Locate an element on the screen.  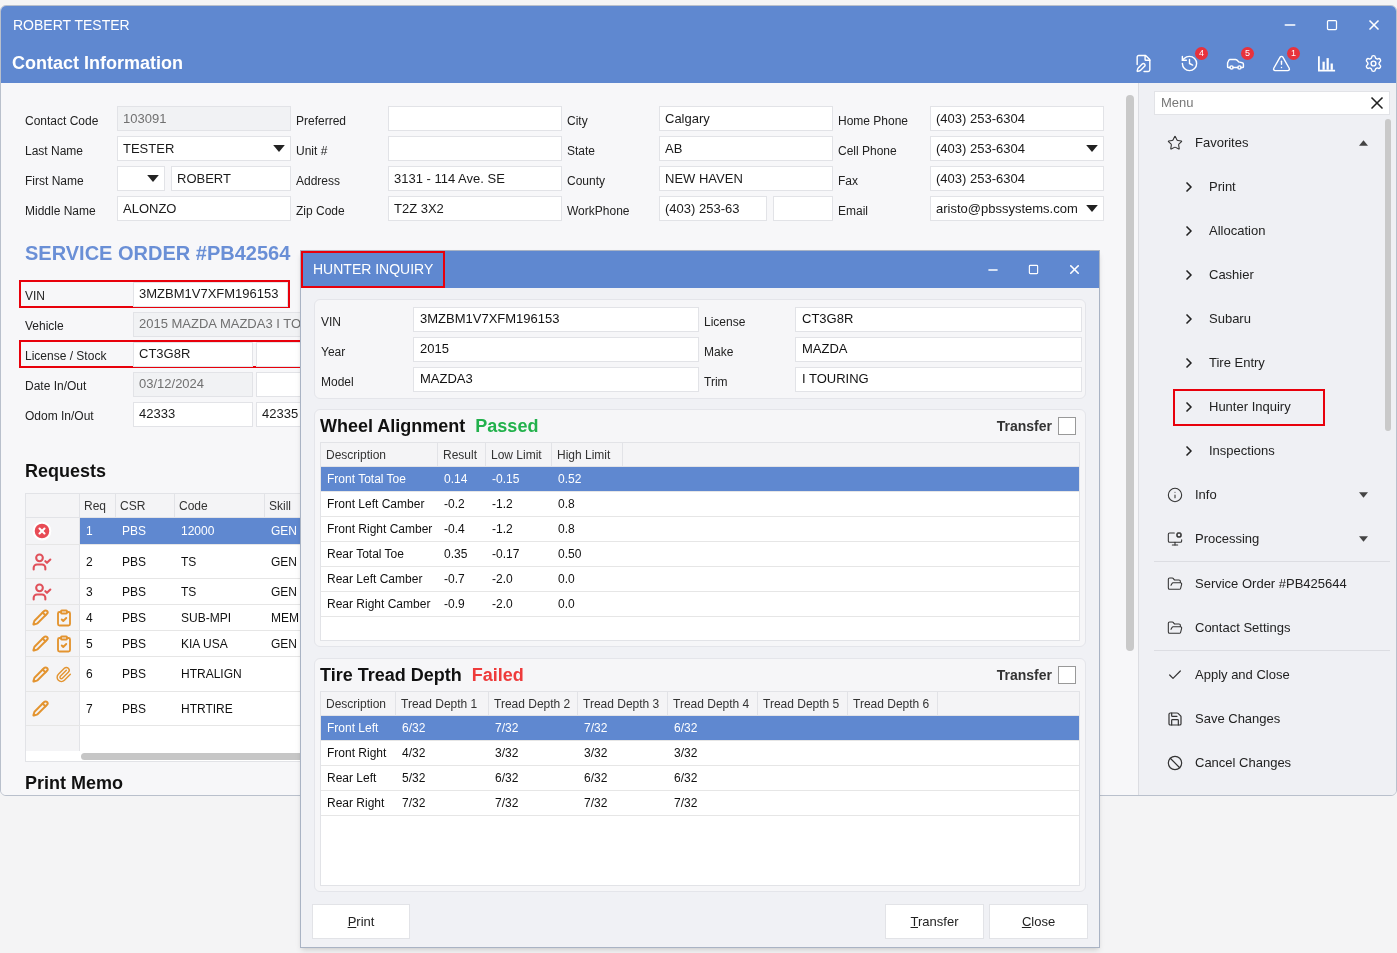
text-field: 42335 is located at coordinates (278, 414).